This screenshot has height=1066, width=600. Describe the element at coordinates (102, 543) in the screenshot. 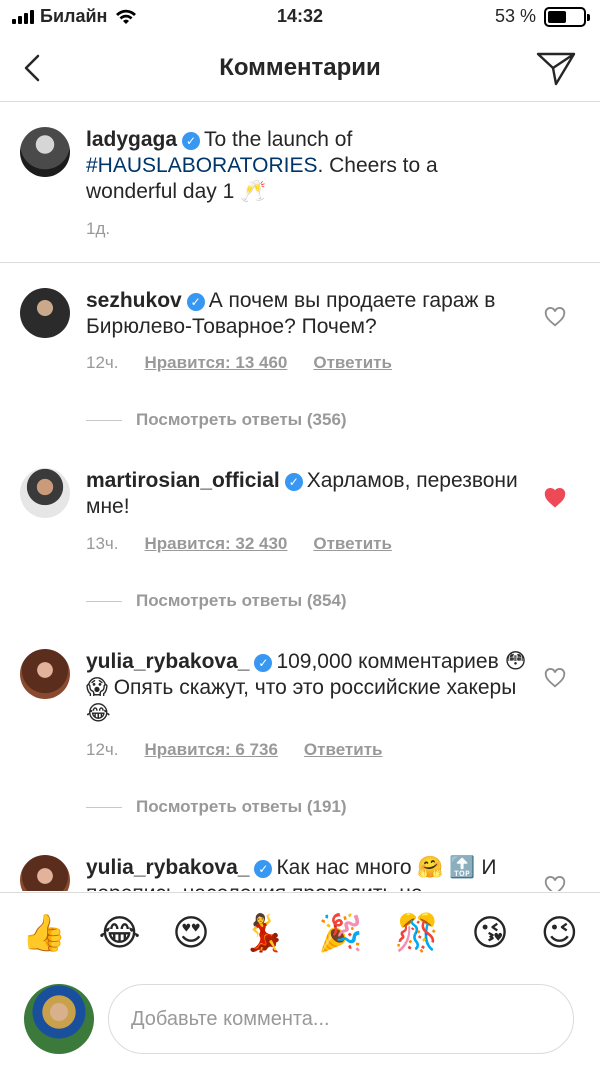

I see `timestamp: 13ч.` at that location.